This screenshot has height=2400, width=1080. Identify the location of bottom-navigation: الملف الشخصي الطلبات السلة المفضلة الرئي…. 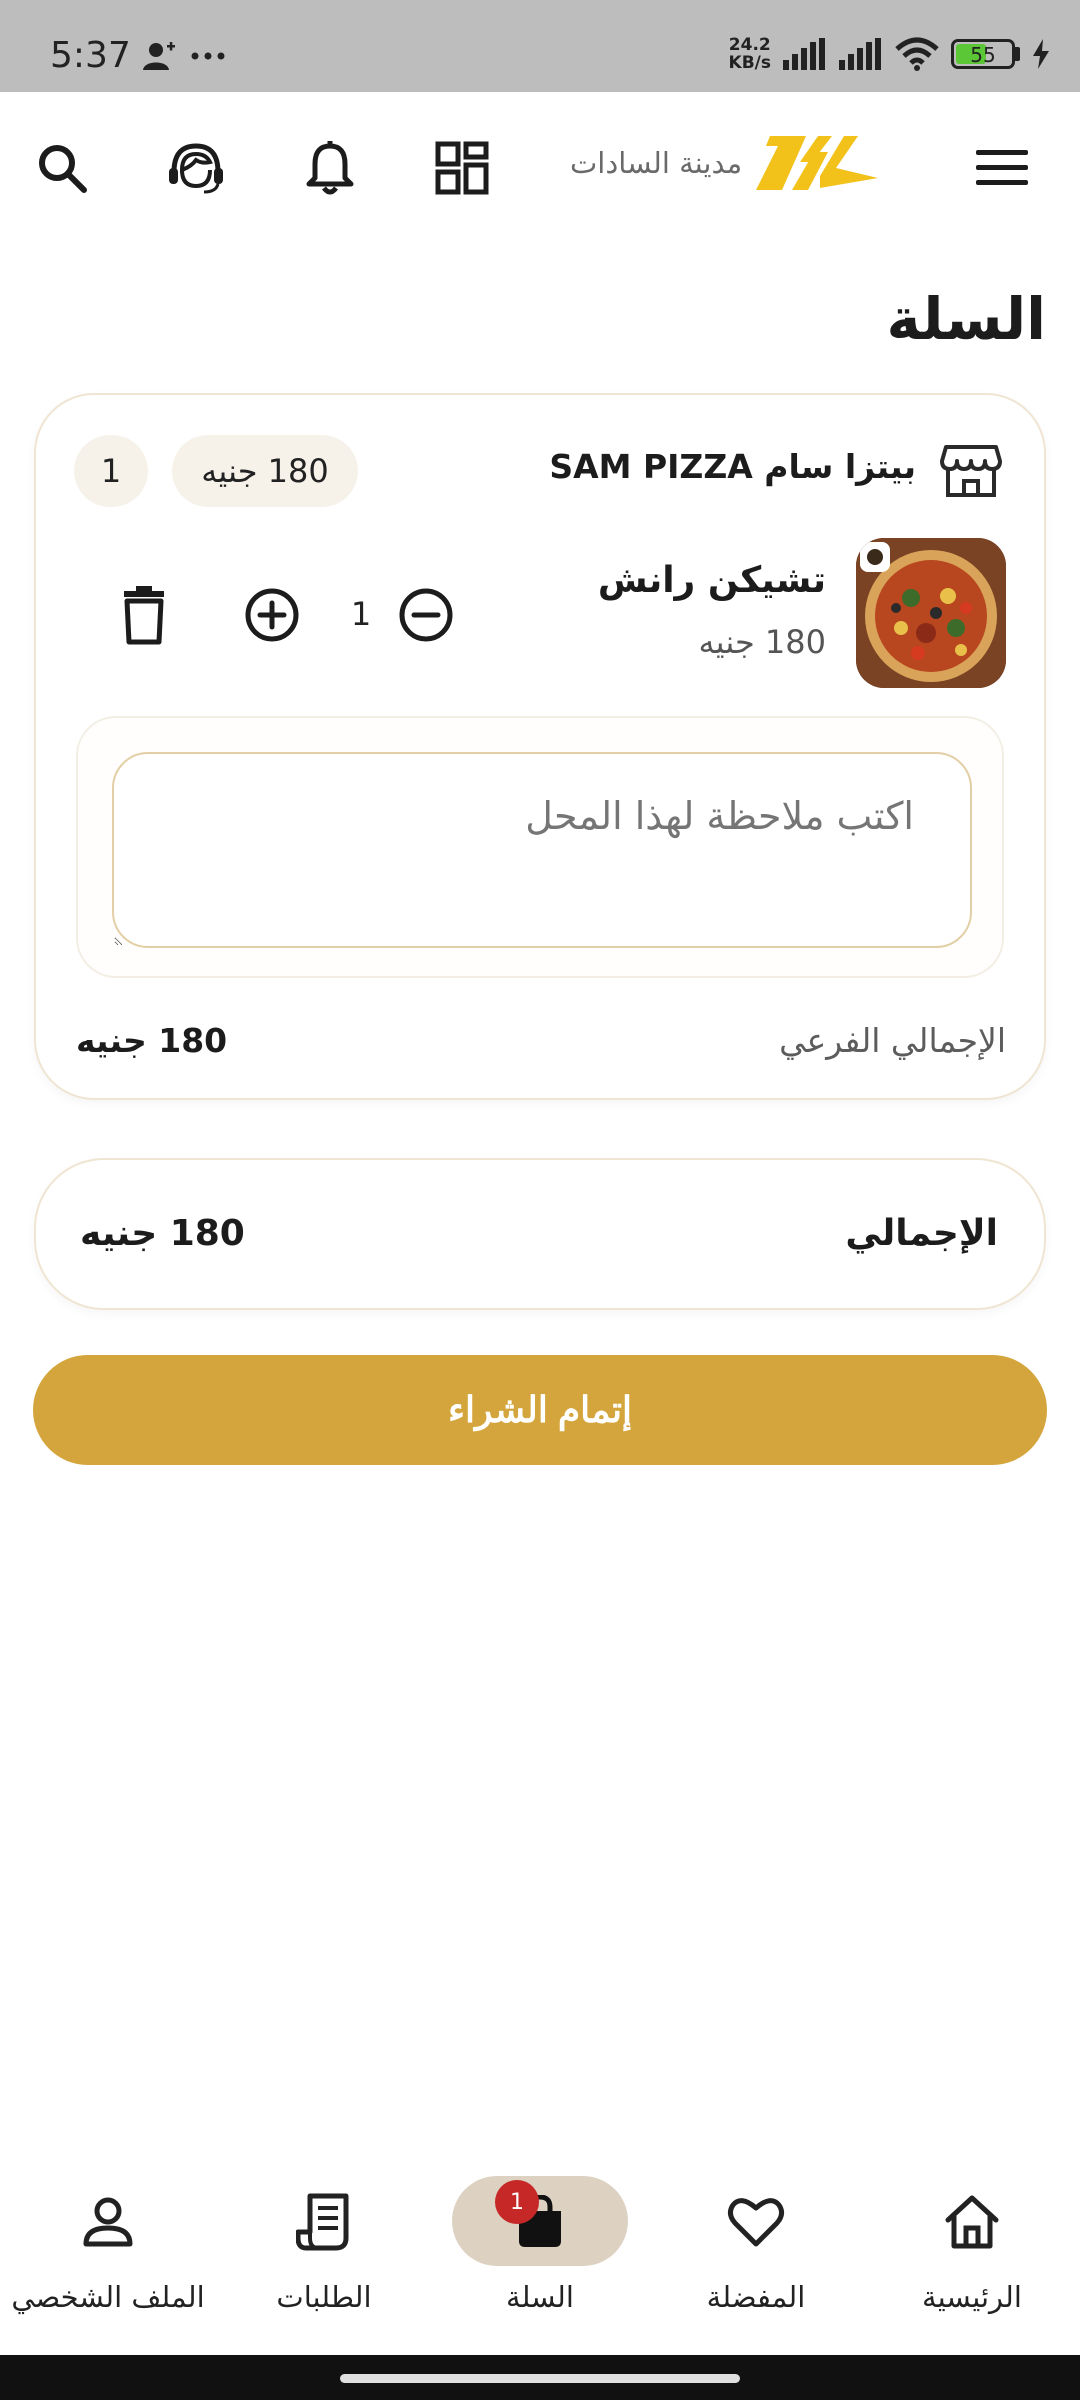
(540, 2252).